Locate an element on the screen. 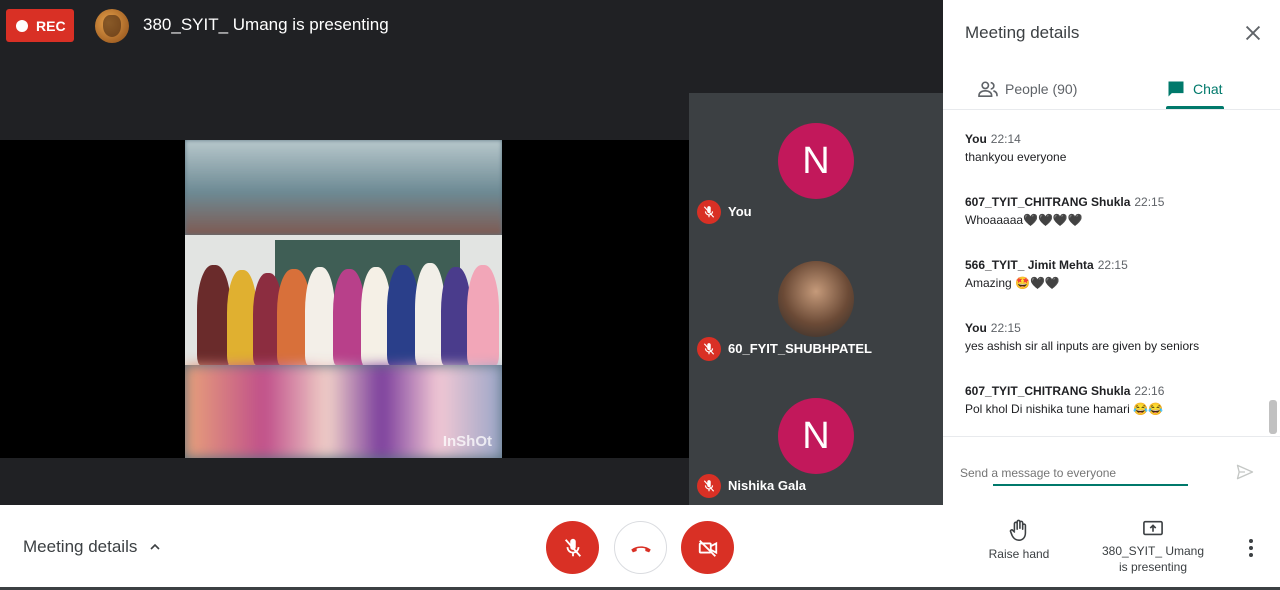 This screenshot has width=1280, height=590. message-sender: 566_TYIT_ Jimit Mehta is located at coordinates (1029, 265).